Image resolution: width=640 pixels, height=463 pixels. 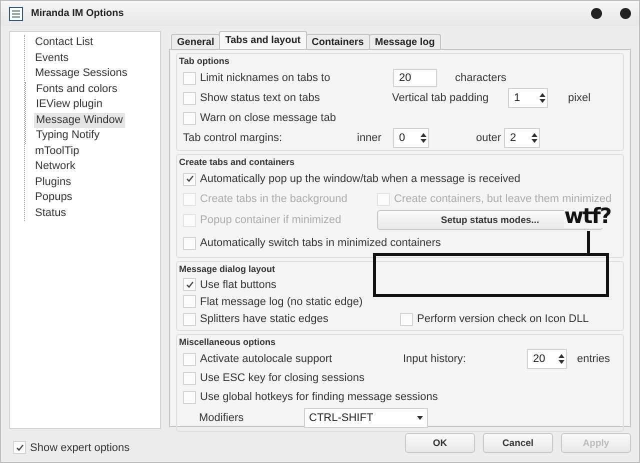 What do you see at coordinates (53, 198) in the screenshot?
I see `tree-item: Popups` at bounding box center [53, 198].